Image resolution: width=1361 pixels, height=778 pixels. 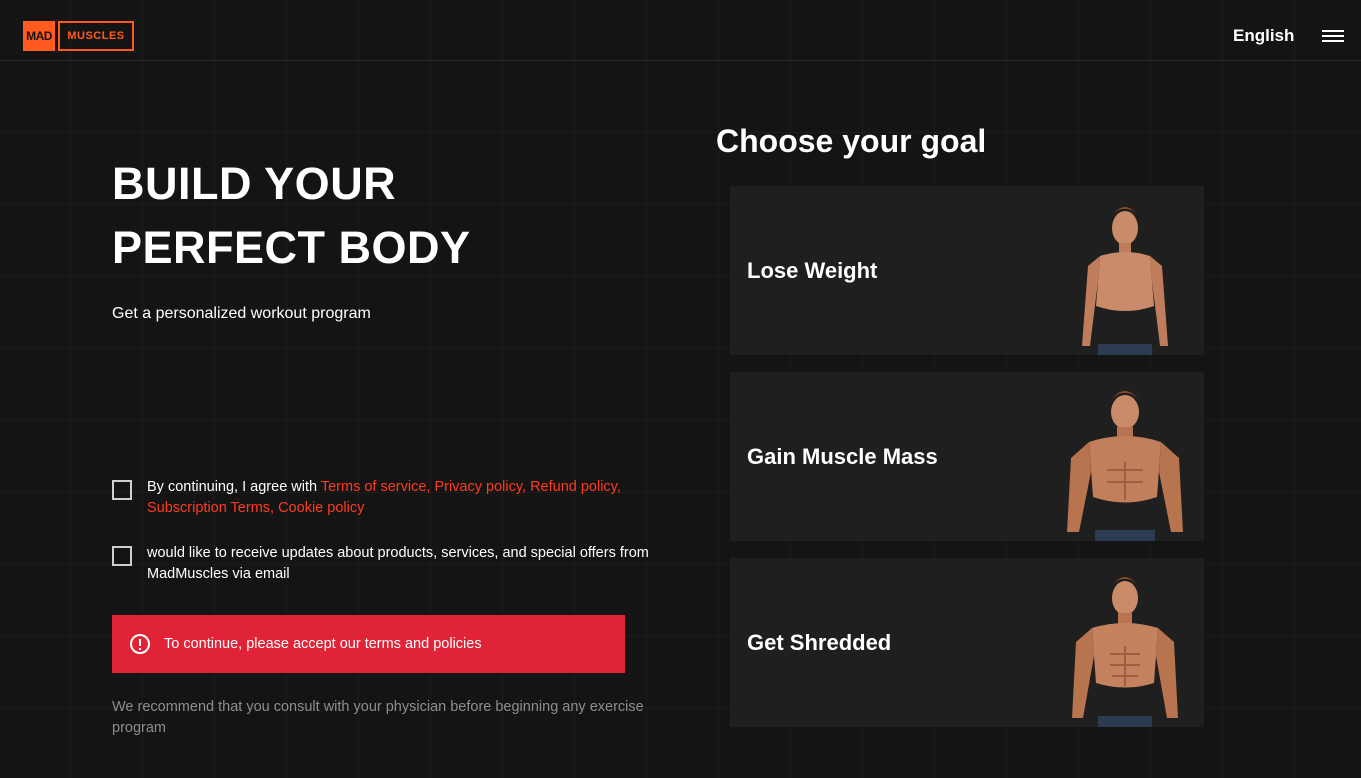 What do you see at coordinates (1125, 466) in the screenshot?
I see `muscular-man-illustration` at bounding box center [1125, 466].